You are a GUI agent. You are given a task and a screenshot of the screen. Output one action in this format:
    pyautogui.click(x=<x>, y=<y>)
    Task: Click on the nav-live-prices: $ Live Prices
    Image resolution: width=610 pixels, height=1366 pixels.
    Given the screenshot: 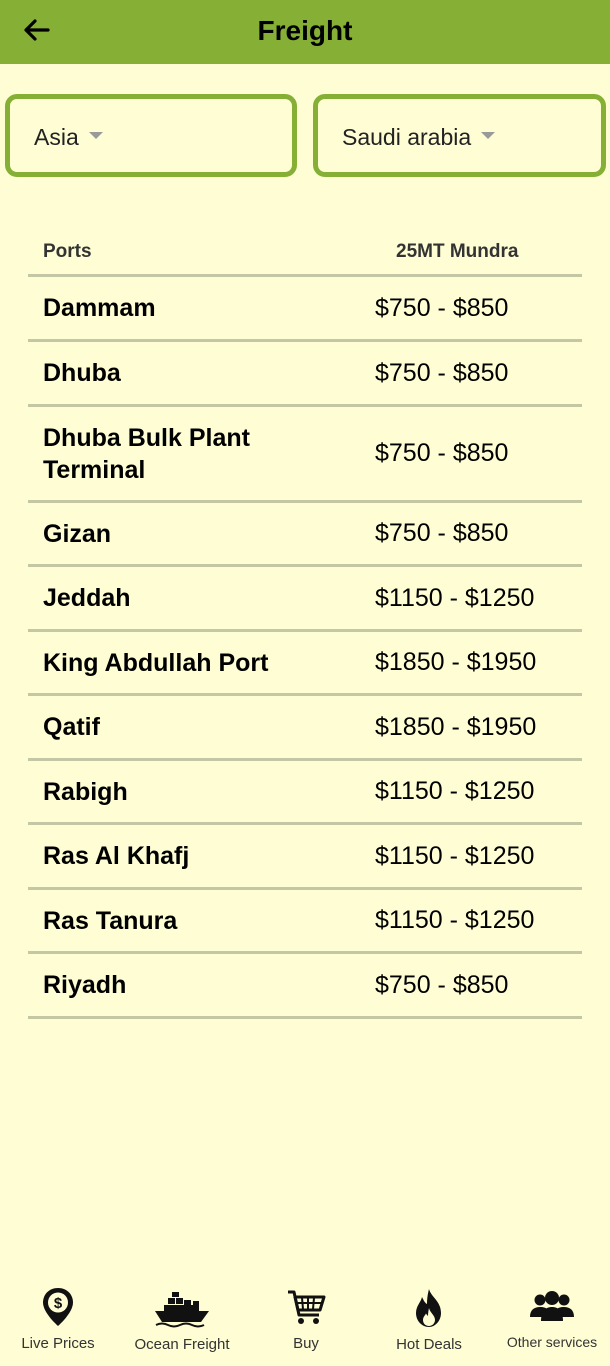 What is the action you would take?
    pyautogui.click(x=58, y=1323)
    